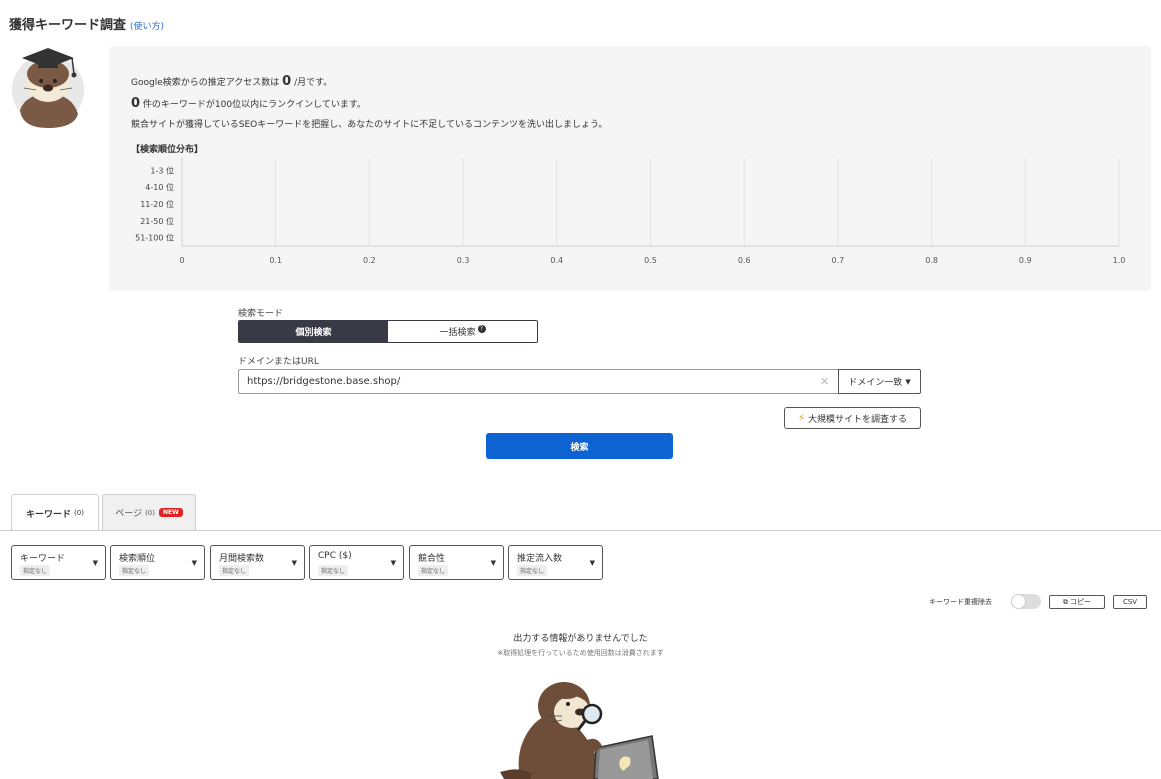 Image resolution: width=1161 pixels, height=779 pixels. What do you see at coordinates (134, 570) in the screenshot?
I see `filter-rank-value: 指定なし` at bounding box center [134, 570].